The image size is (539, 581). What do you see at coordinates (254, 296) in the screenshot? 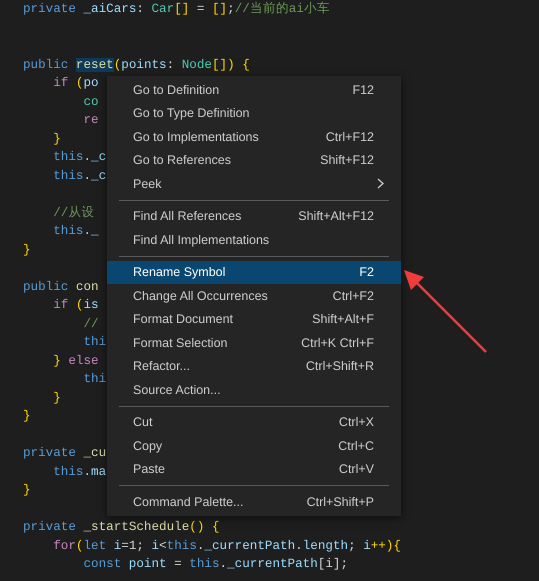
I see `menu-item: Change All Occurrences Ctrl+F2` at bounding box center [254, 296].